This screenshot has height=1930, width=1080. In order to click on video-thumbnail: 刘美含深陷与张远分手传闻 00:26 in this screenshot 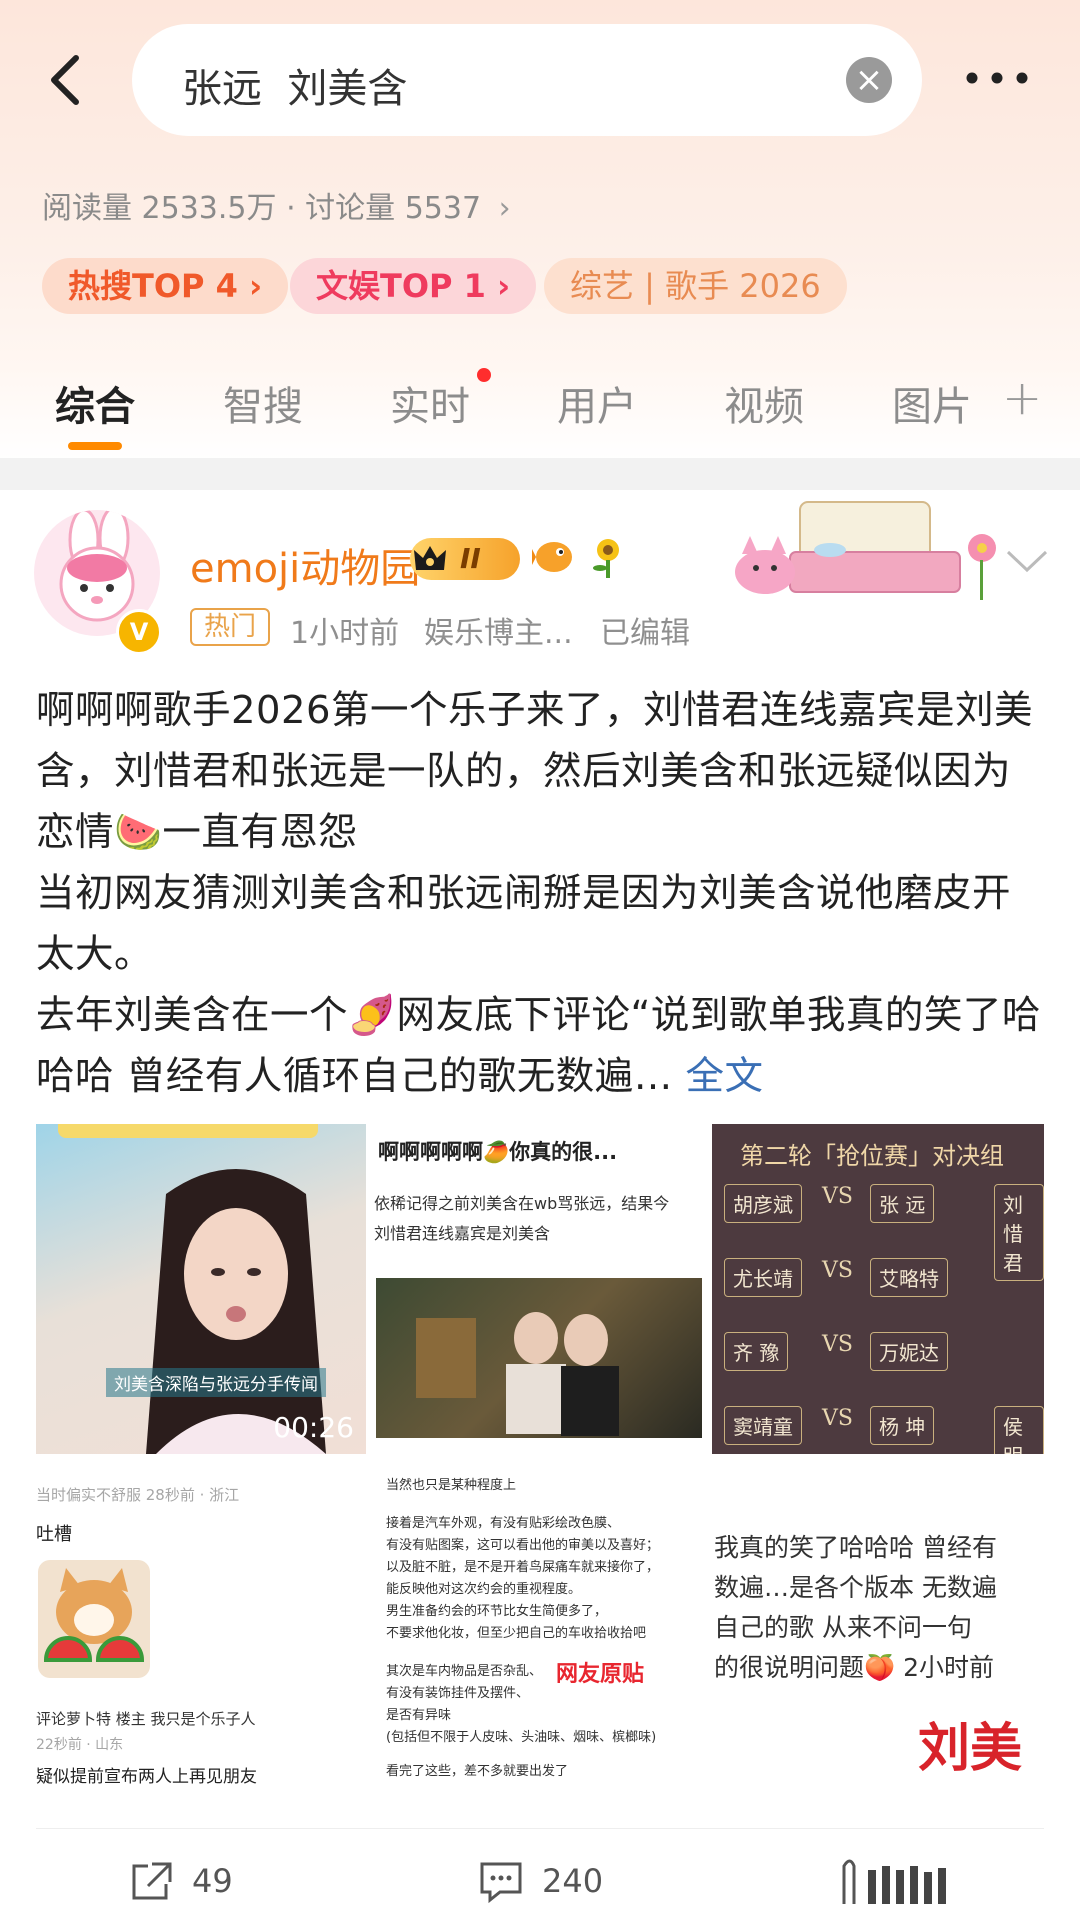, I will do `click(201, 1289)`.